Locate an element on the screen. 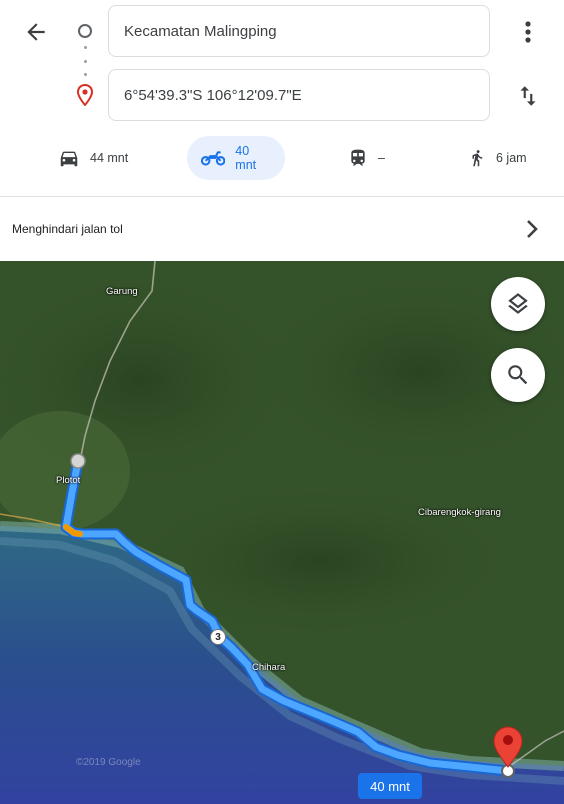 The width and height of the screenshot is (564, 804). route-options-label: Menghindari jalan tol is located at coordinates (67, 229).